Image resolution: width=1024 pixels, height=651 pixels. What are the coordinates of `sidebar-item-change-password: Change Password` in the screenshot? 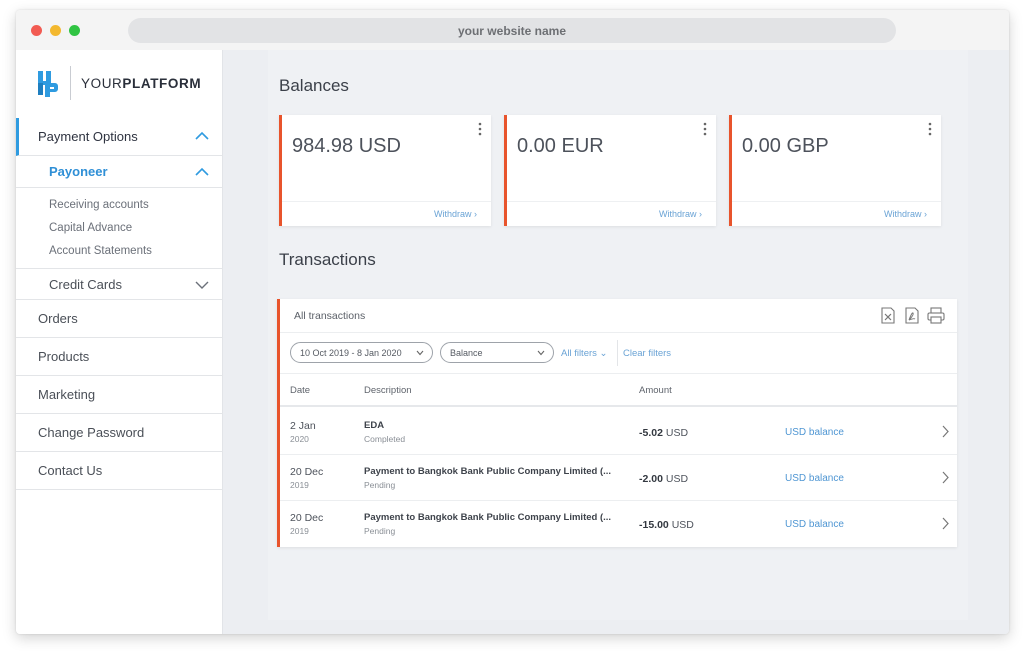 It's located at (119, 433).